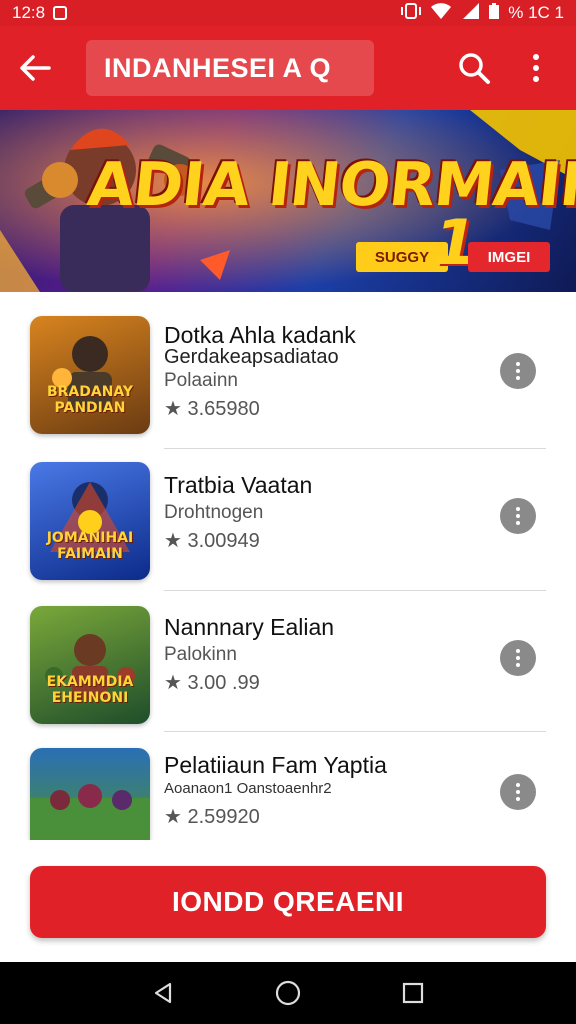 This screenshot has width=576, height=1024. Describe the element at coordinates (223, 683) in the screenshot. I see `rating-value: 3.00 .99` at that location.